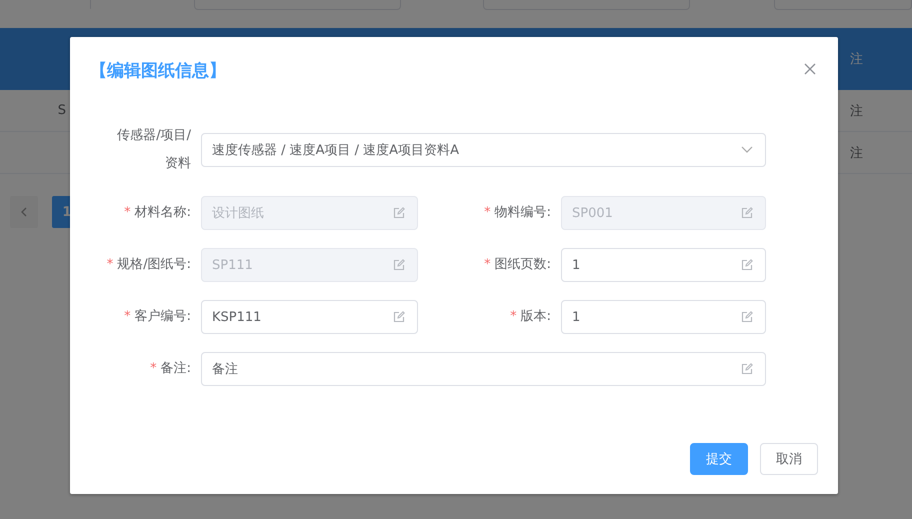 The height and width of the screenshot is (519, 912). I want to click on field-label: 材料名称:, so click(162, 213).